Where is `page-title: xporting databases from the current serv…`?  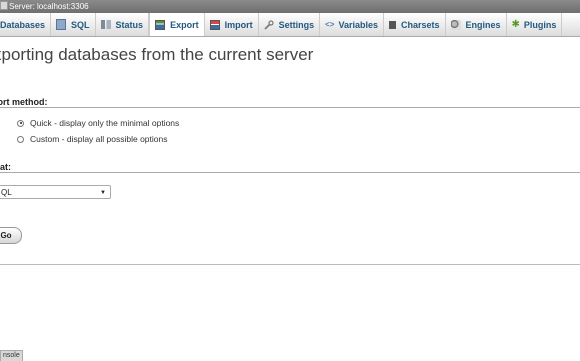 page-title: xporting databases from the current serv… is located at coordinates (157, 54).